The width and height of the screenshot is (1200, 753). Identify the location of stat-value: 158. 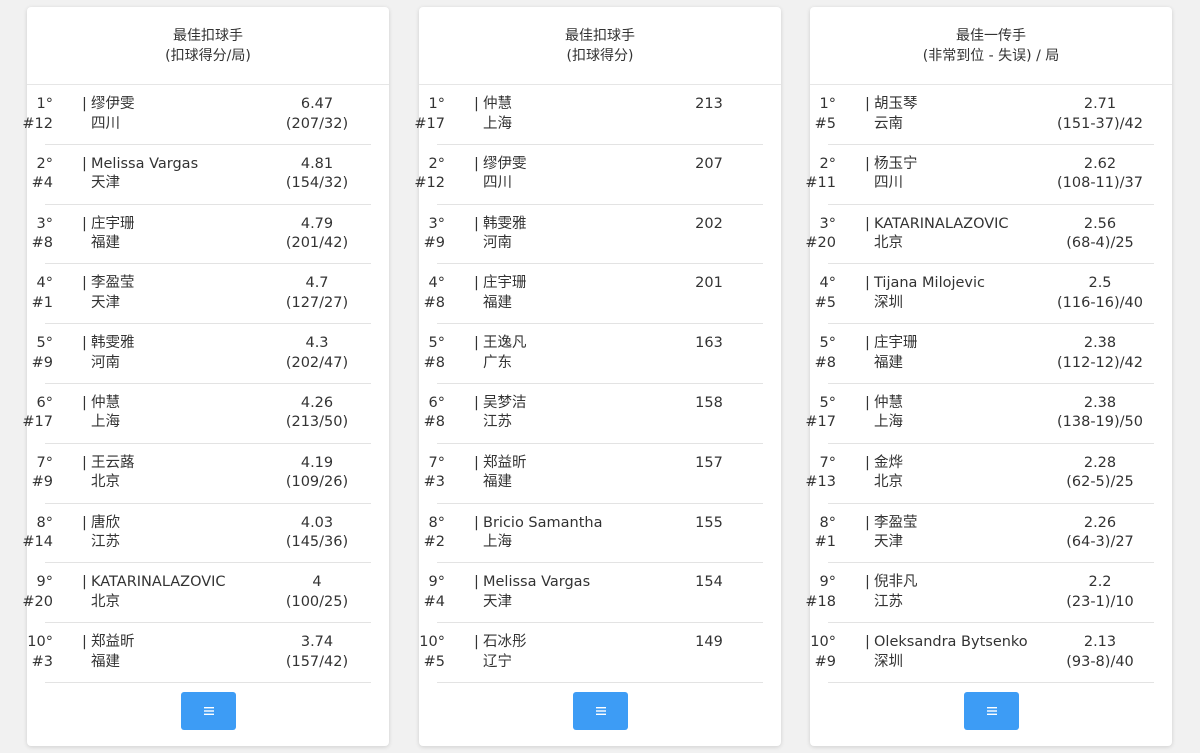
(709, 402).